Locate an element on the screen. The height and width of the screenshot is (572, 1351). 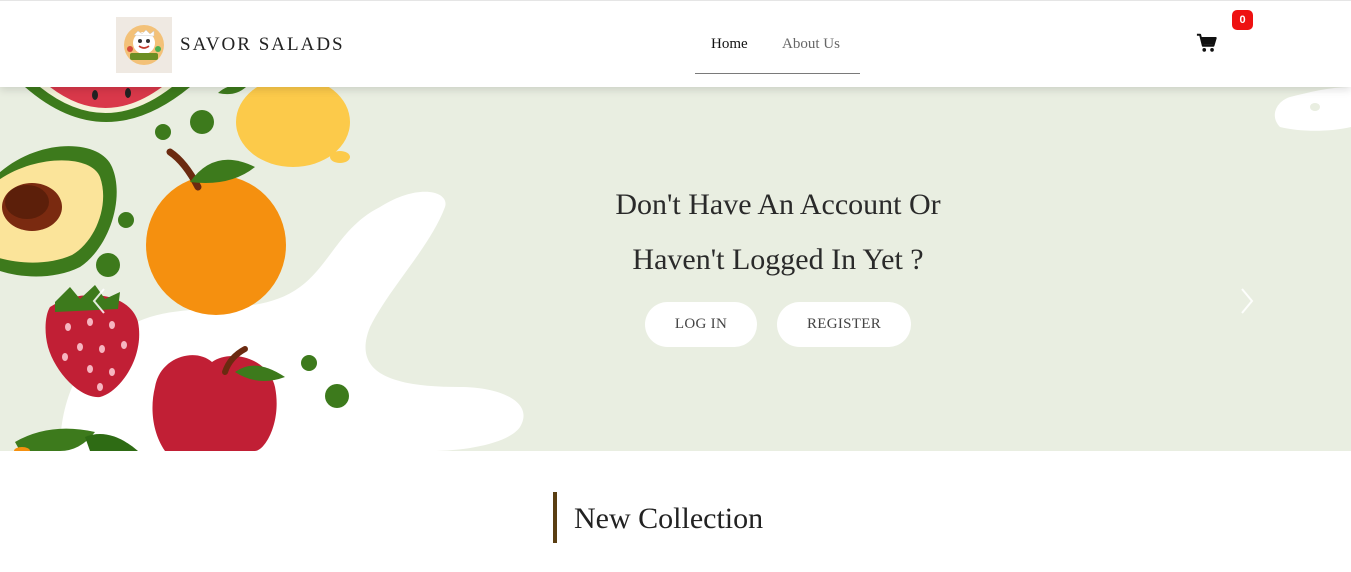
chevron-left-icon is located at coordinates (99, 301).